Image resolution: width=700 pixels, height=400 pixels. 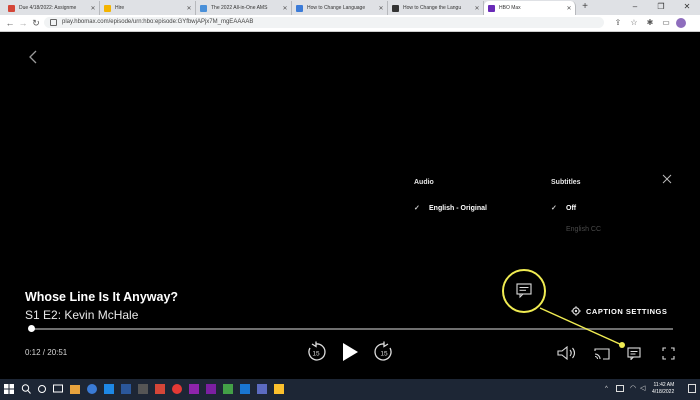 I want to click on task-view-icon, so click(x=58, y=389).